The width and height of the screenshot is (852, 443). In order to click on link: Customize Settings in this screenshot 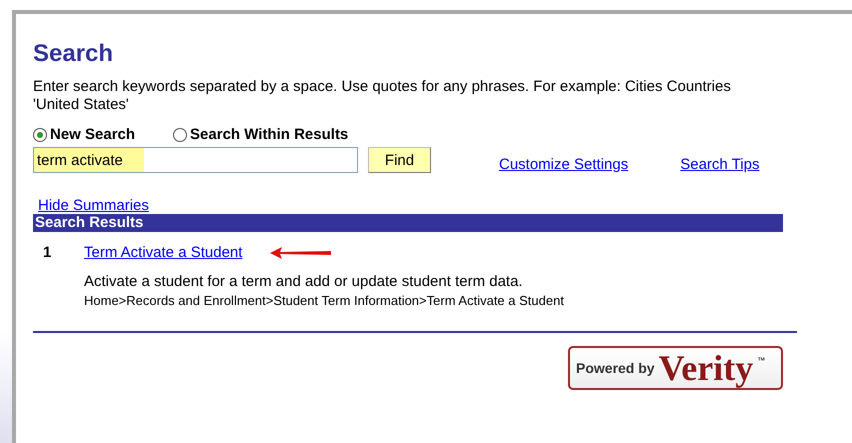, I will do `click(563, 164)`.